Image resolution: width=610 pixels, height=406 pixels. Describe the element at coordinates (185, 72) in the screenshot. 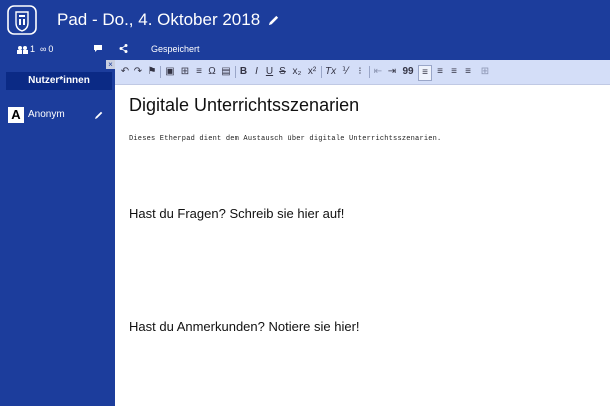

I see `table-icon: ⊞` at that location.